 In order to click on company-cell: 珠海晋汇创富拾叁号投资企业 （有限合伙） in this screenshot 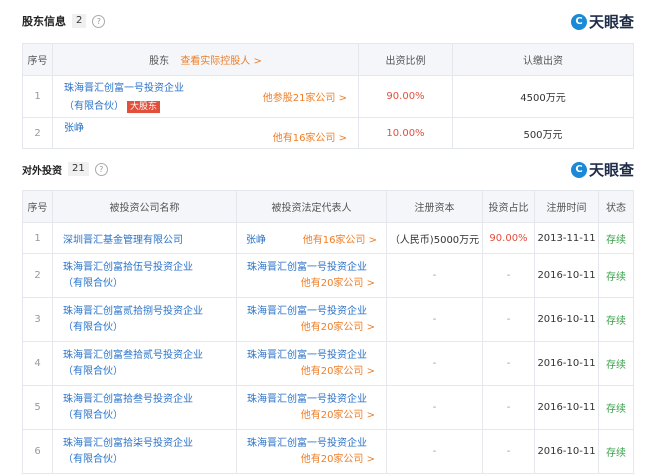, I will do `click(144, 407)`.